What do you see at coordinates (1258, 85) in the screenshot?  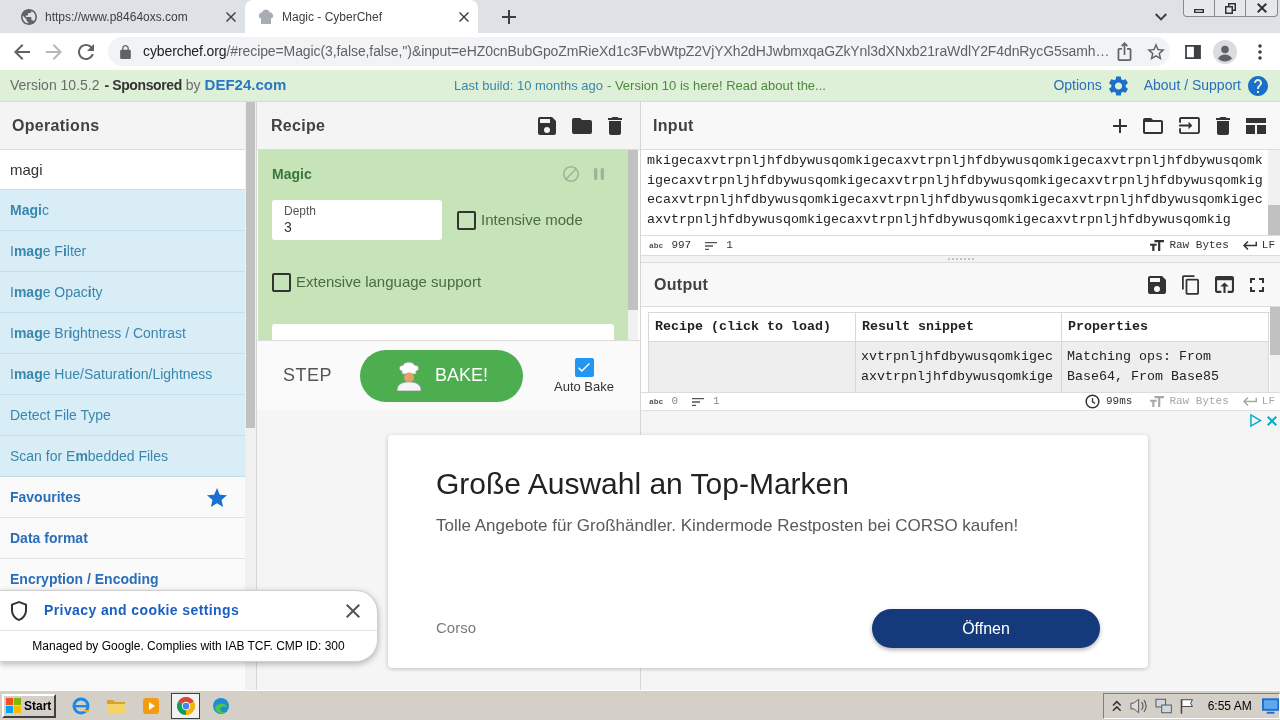 I see `help-icon` at bounding box center [1258, 85].